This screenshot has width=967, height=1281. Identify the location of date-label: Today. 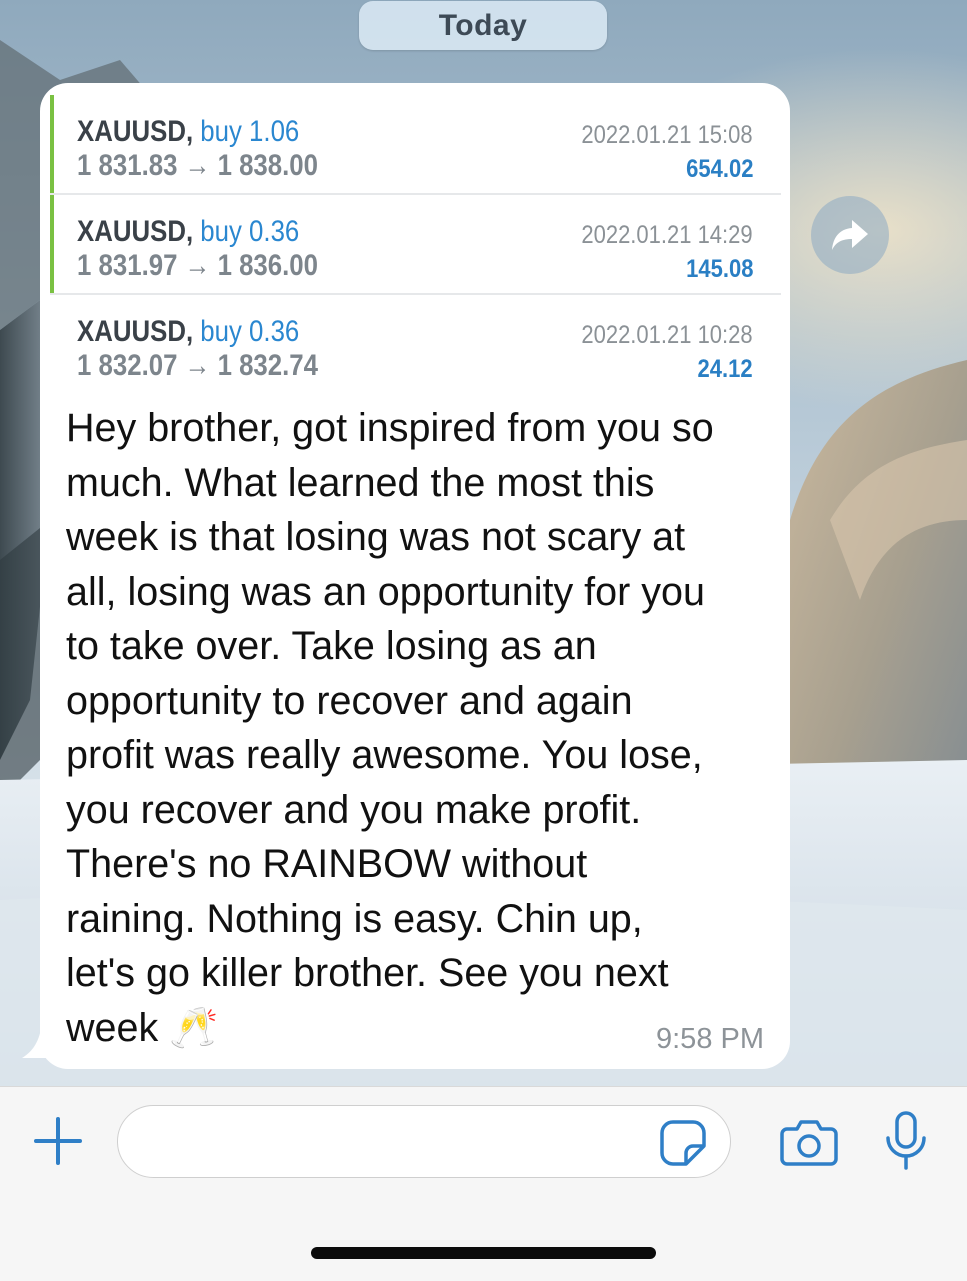
(483, 25).